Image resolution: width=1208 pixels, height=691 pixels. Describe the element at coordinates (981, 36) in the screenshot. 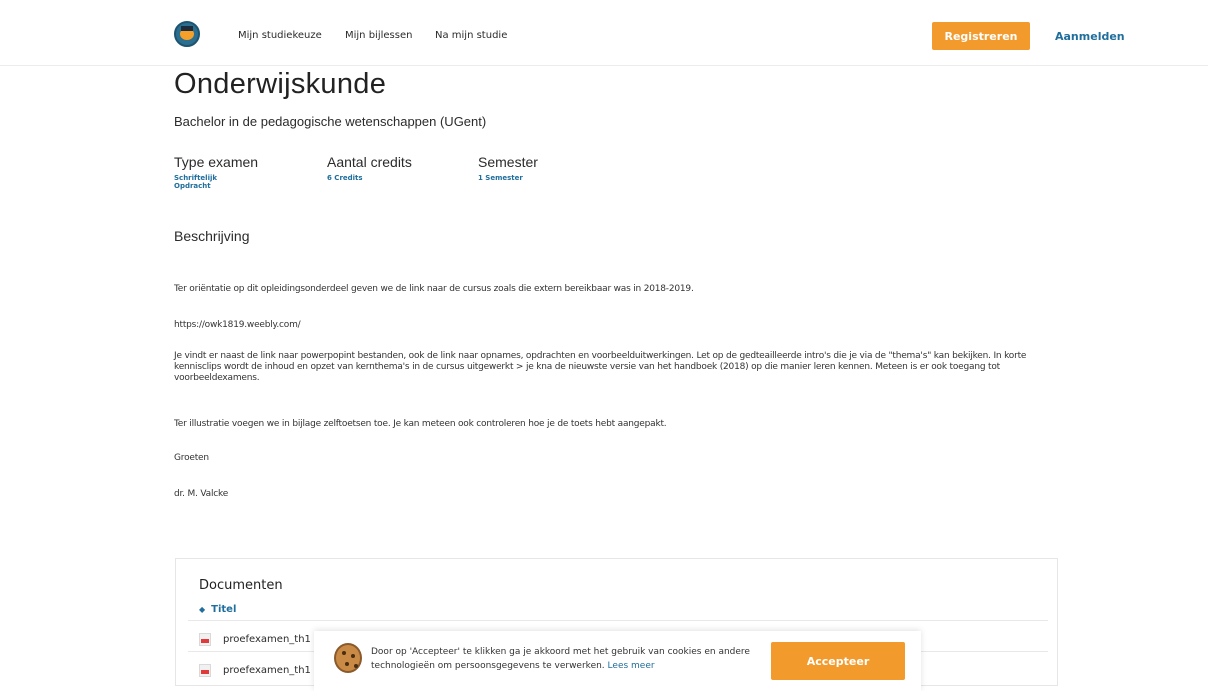

I see `register-button: Registreren` at that location.